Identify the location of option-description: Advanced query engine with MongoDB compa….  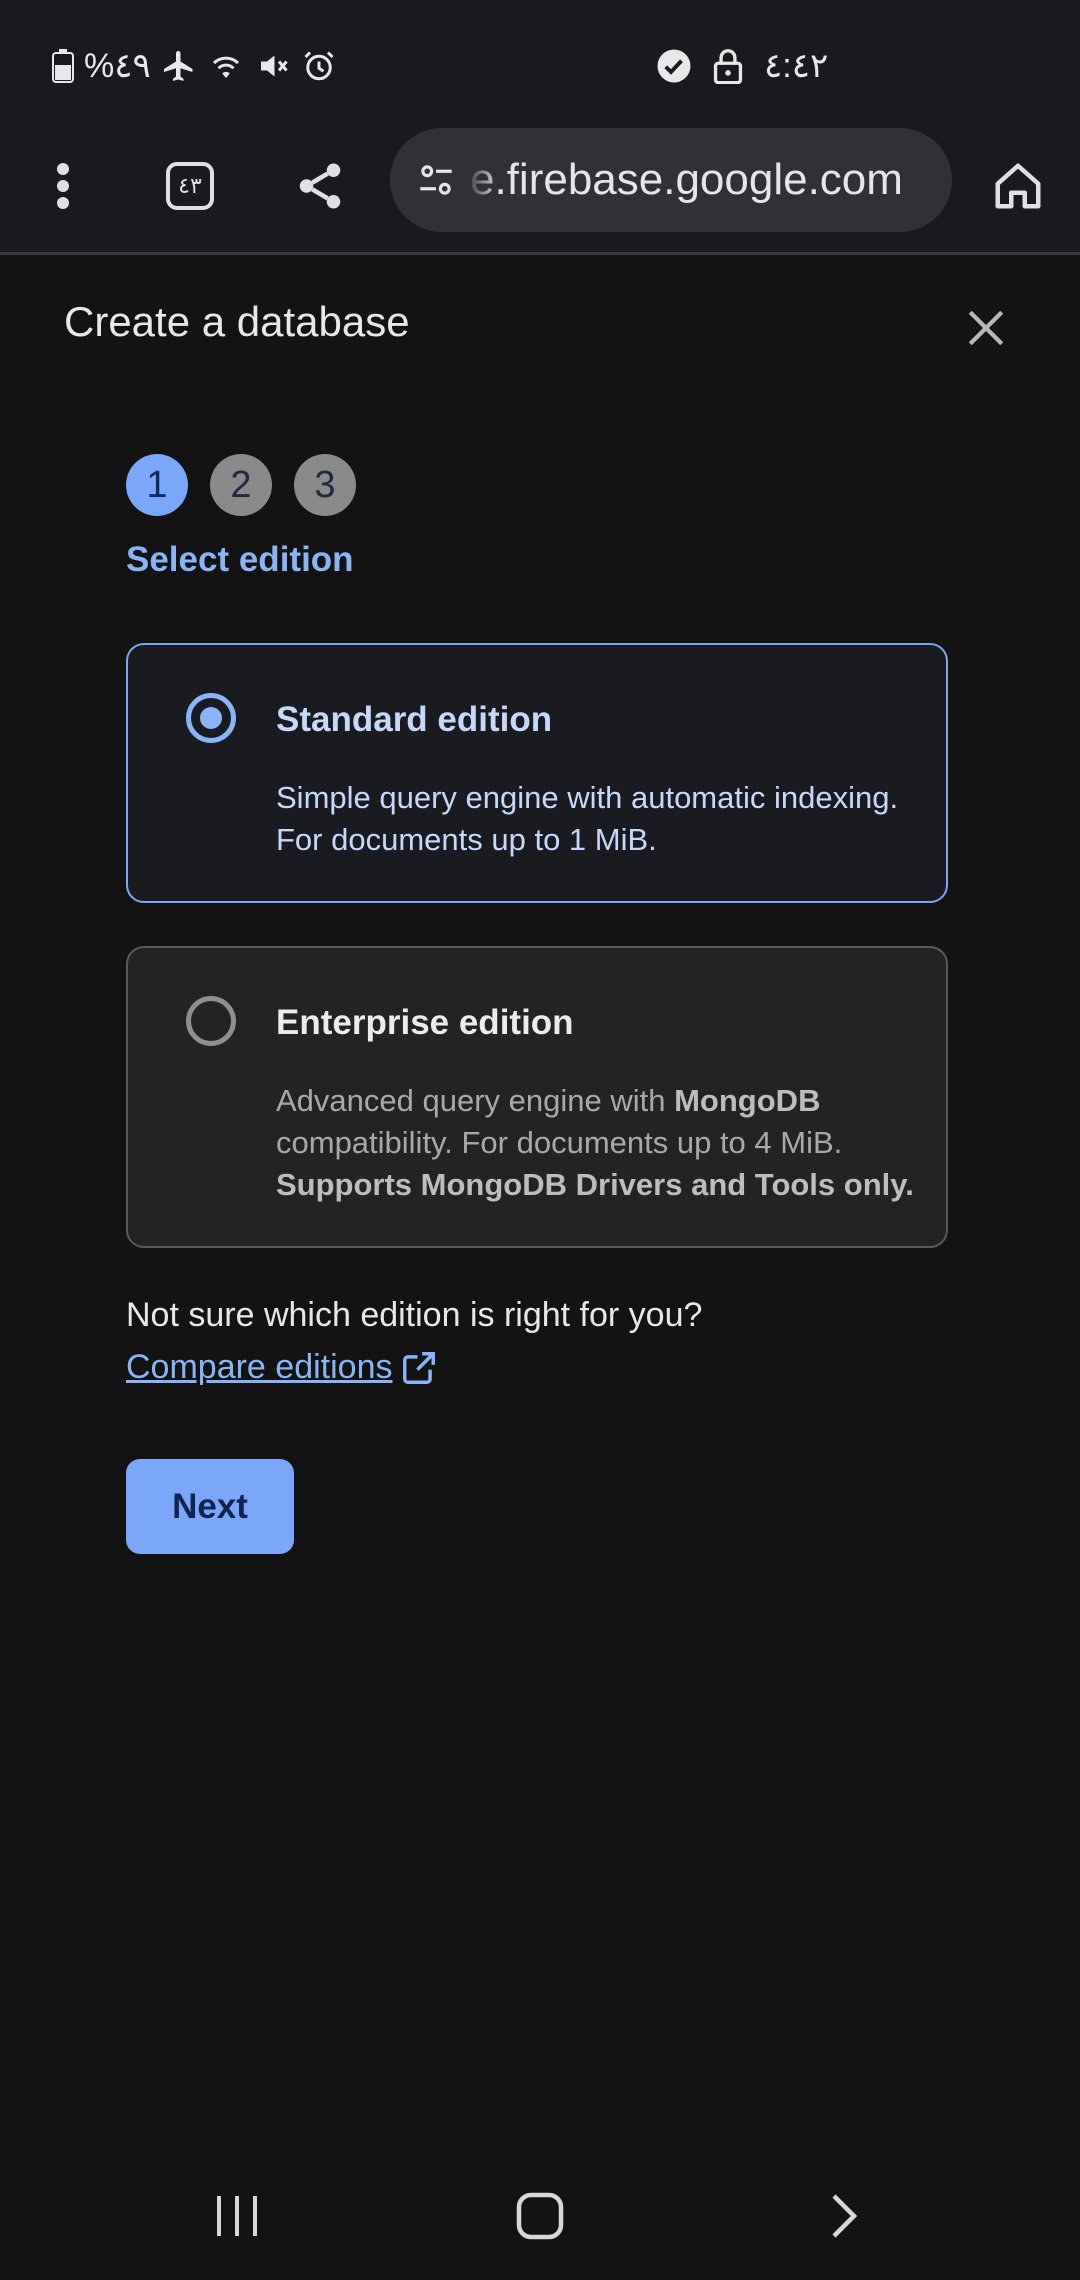
(596, 1143).